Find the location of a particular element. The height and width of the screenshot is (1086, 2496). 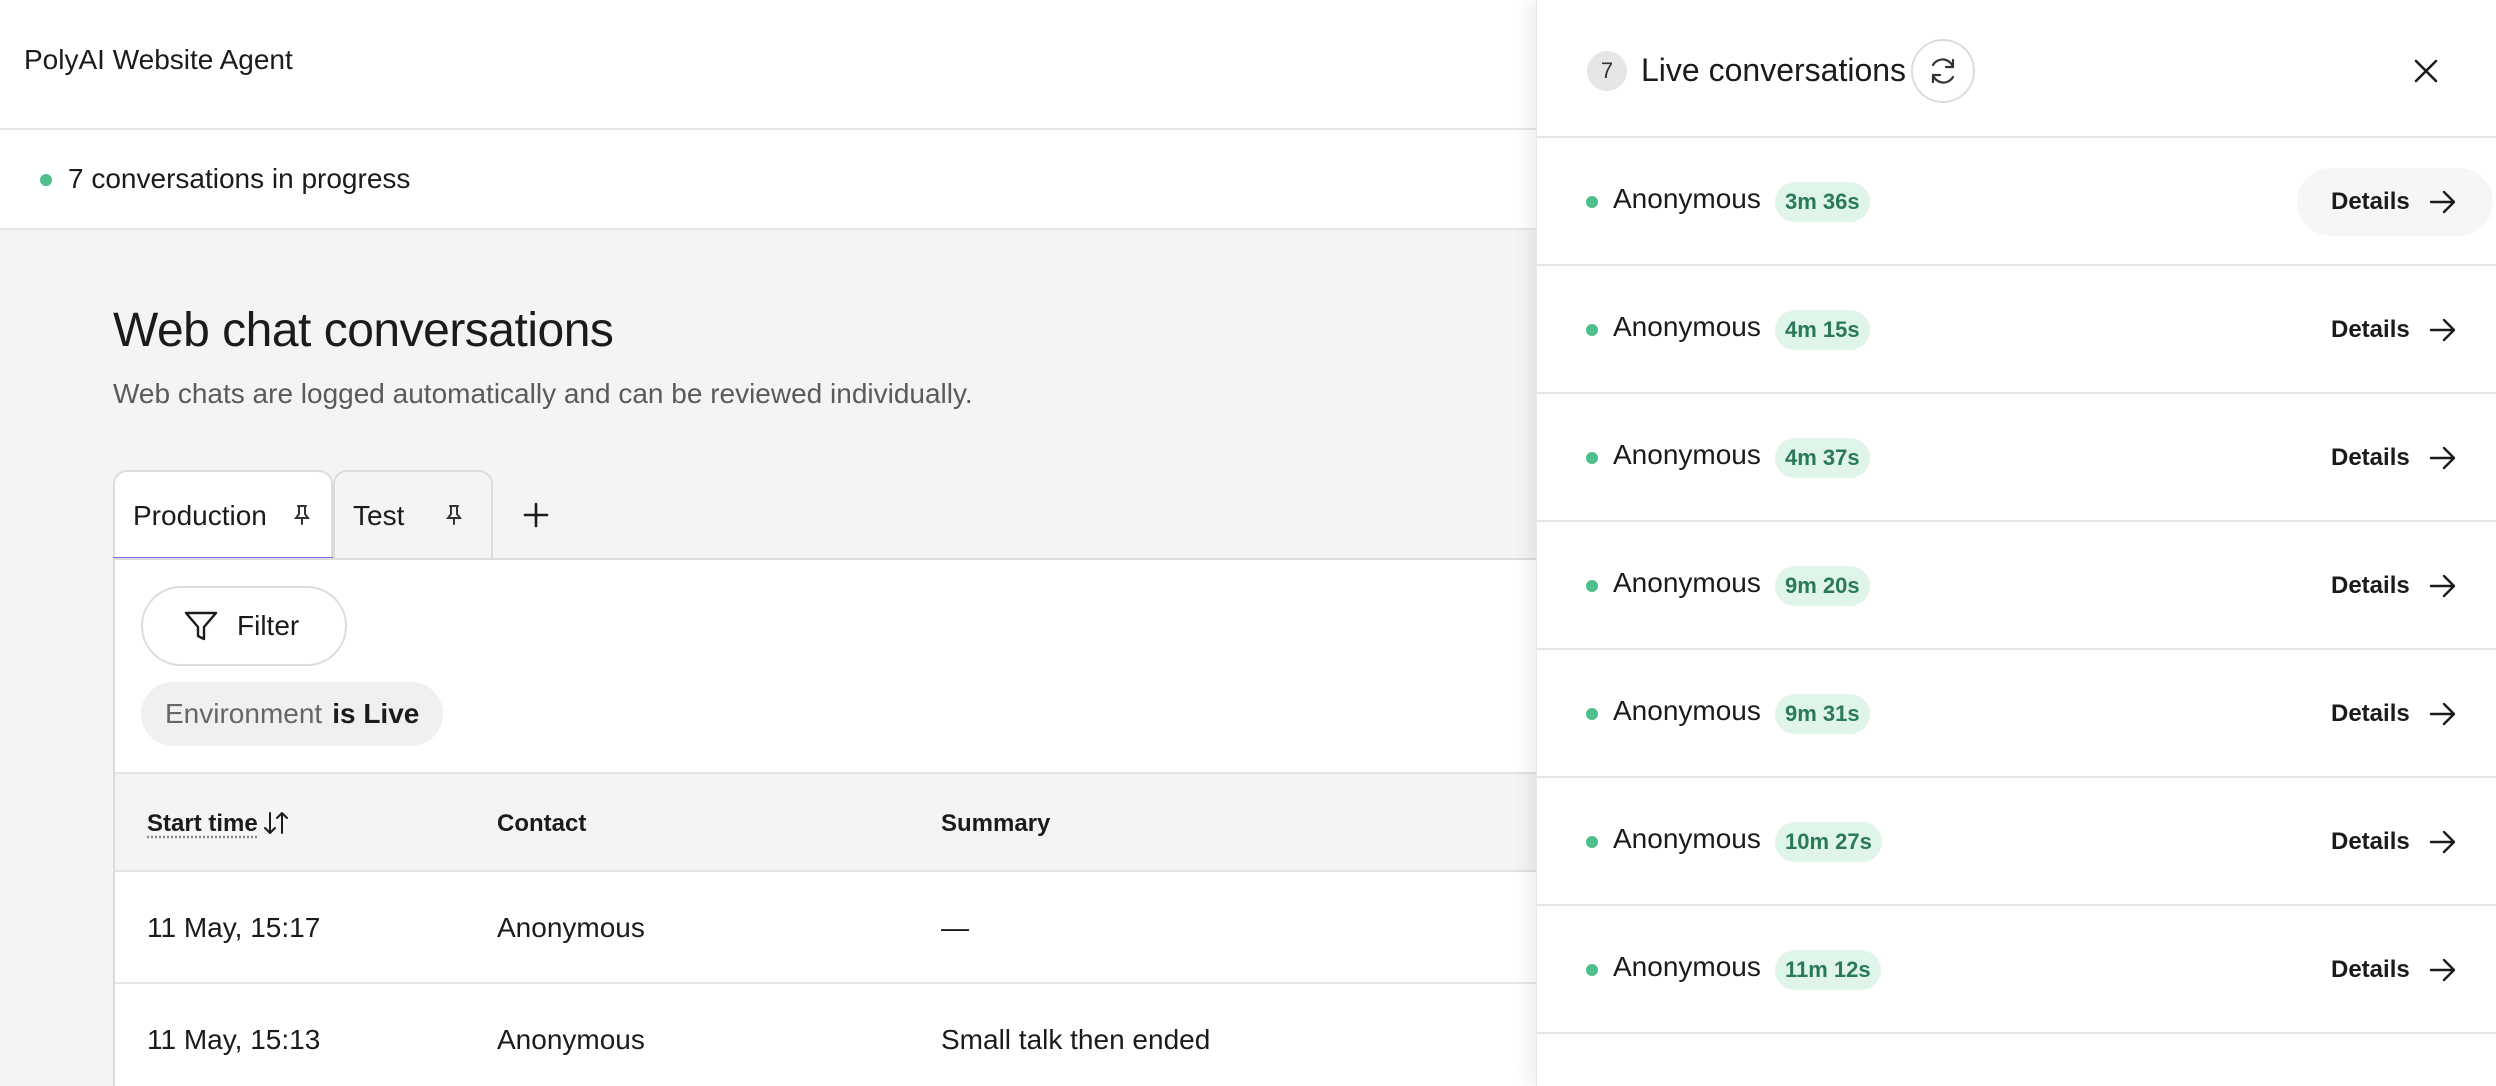

environment-filter-chip: Environment is Live is located at coordinates (292, 714).